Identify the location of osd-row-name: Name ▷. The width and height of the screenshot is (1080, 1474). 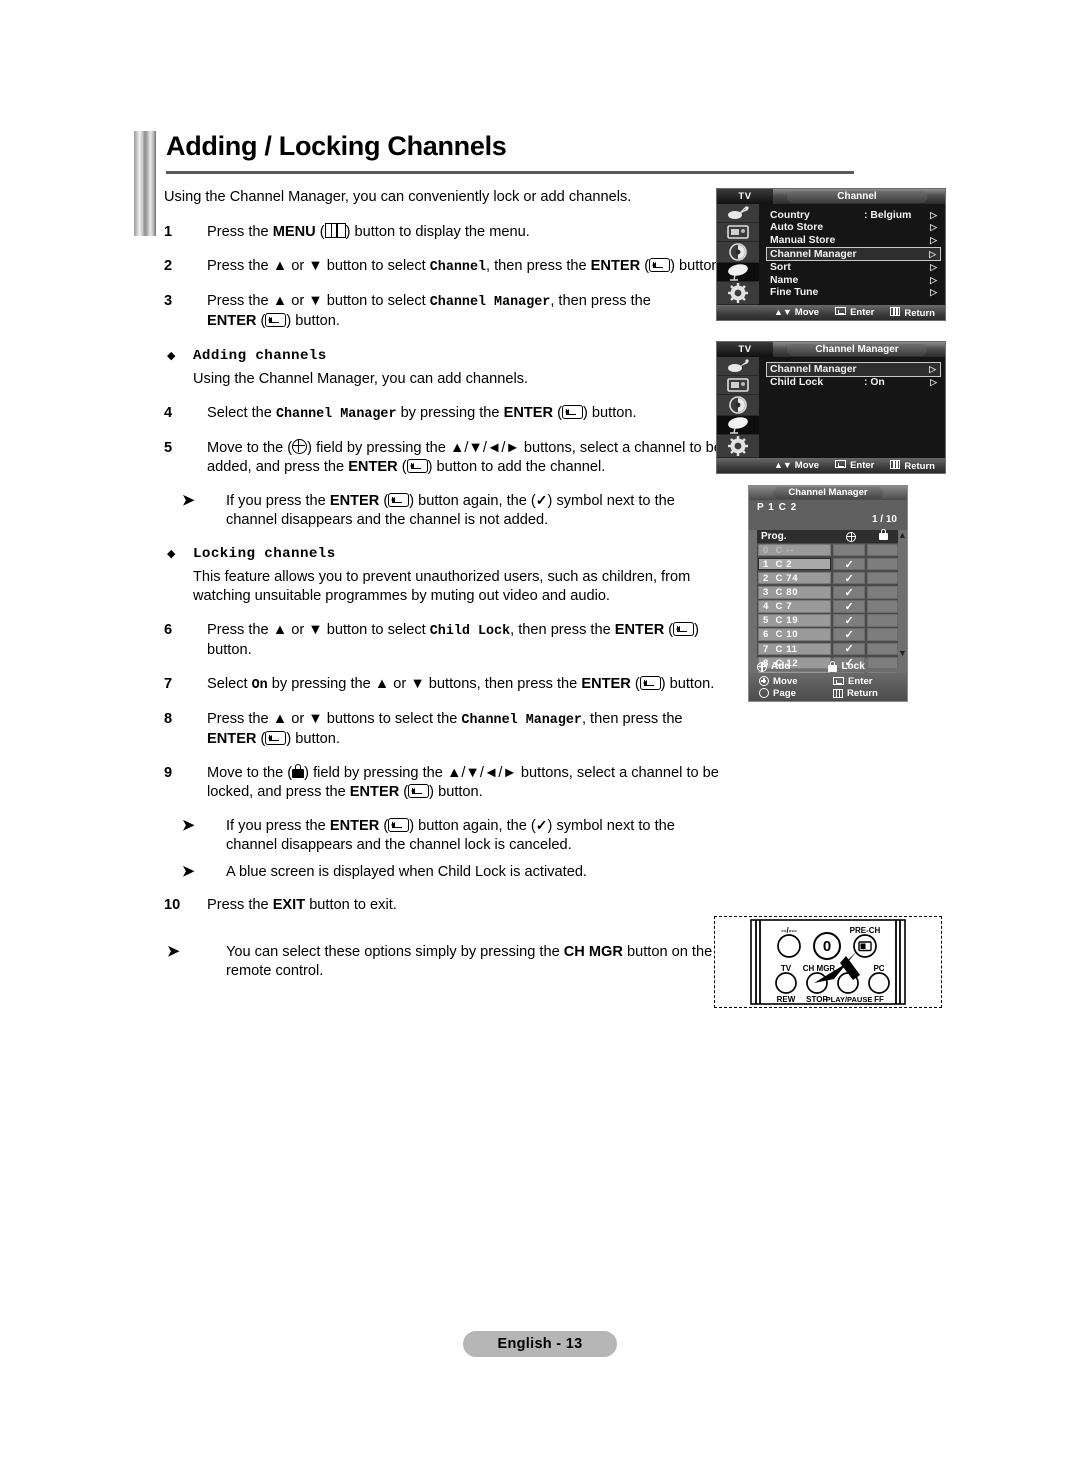
(854, 280).